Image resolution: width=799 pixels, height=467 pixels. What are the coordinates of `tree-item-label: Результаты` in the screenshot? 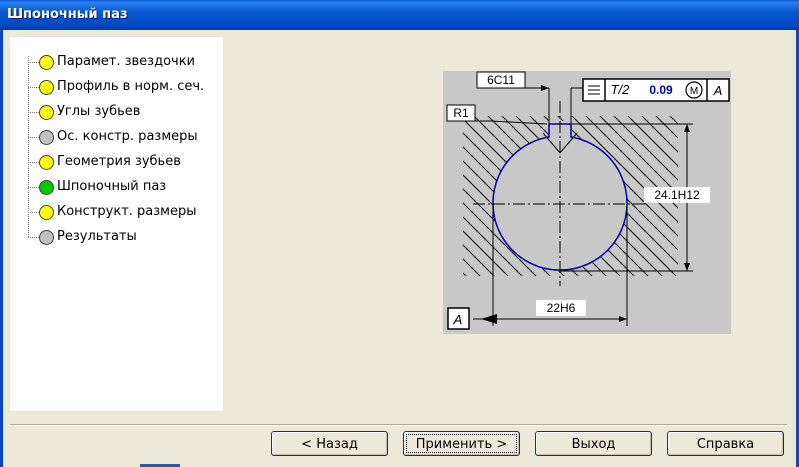 It's located at (97, 236).